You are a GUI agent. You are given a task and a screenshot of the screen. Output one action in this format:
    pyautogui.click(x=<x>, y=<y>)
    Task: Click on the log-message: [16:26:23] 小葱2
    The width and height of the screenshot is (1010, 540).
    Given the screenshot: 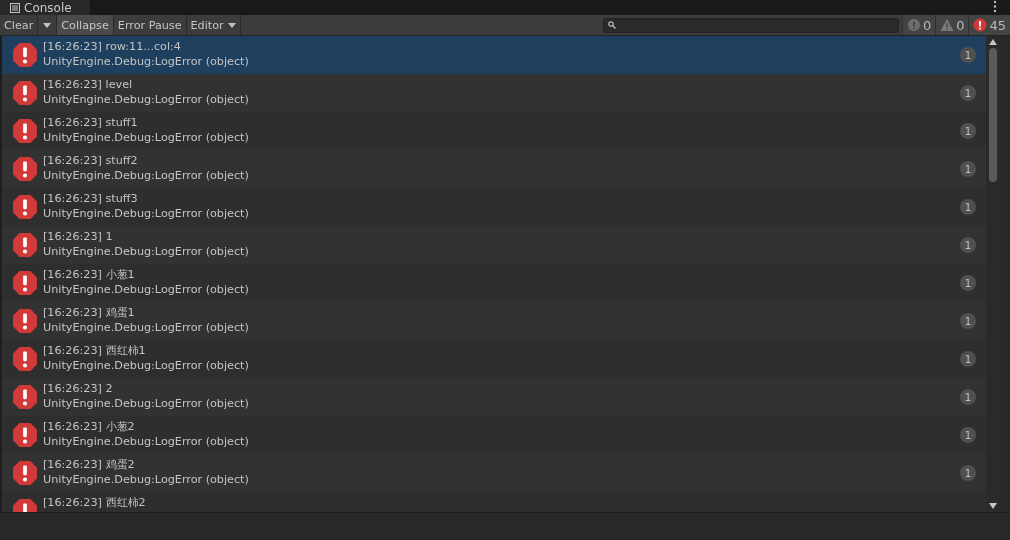 What is the action you would take?
    pyautogui.click(x=89, y=426)
    